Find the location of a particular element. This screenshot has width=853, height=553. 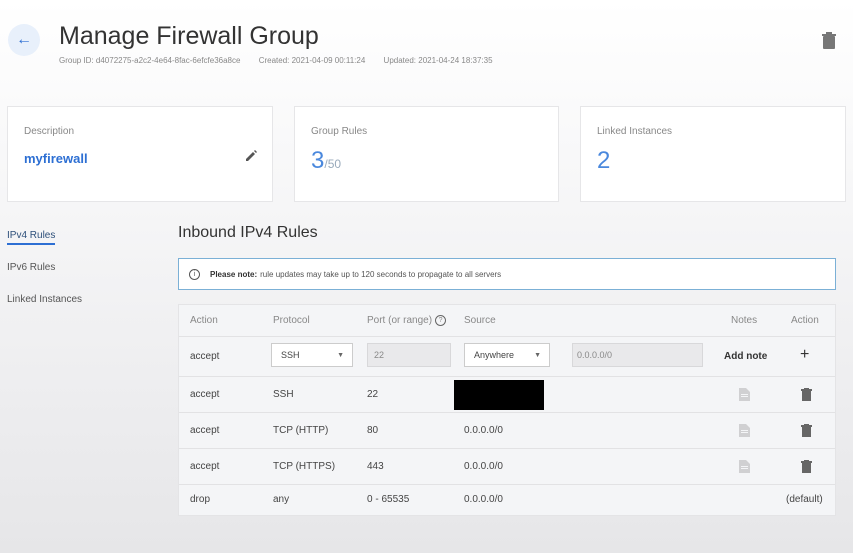

back-button: ← is located at coordinates (24, 40).